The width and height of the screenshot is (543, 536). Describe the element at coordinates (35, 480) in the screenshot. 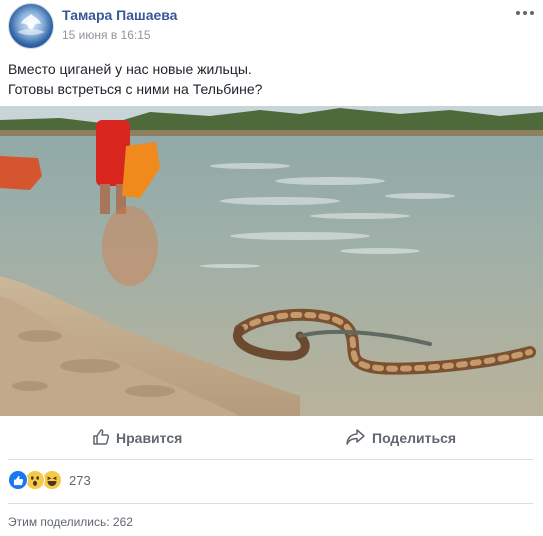

I see `wow-icon` at that location.